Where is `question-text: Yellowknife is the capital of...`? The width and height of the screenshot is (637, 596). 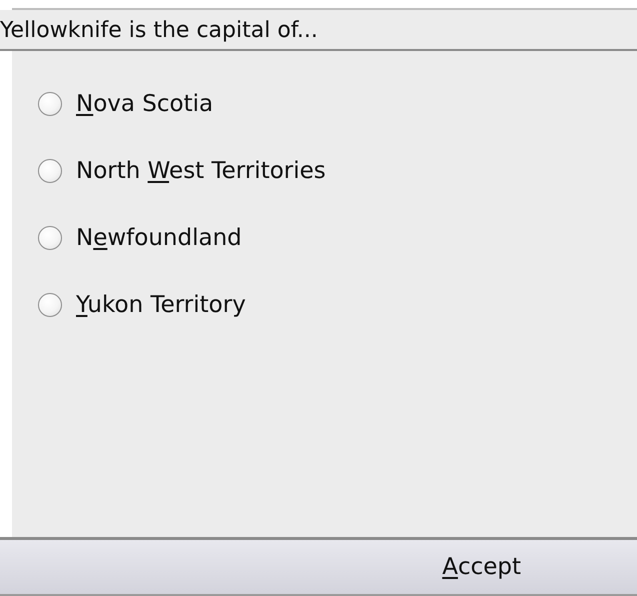
question-text: Yellowknife is the capital of... is located at coordinates (159, 31).